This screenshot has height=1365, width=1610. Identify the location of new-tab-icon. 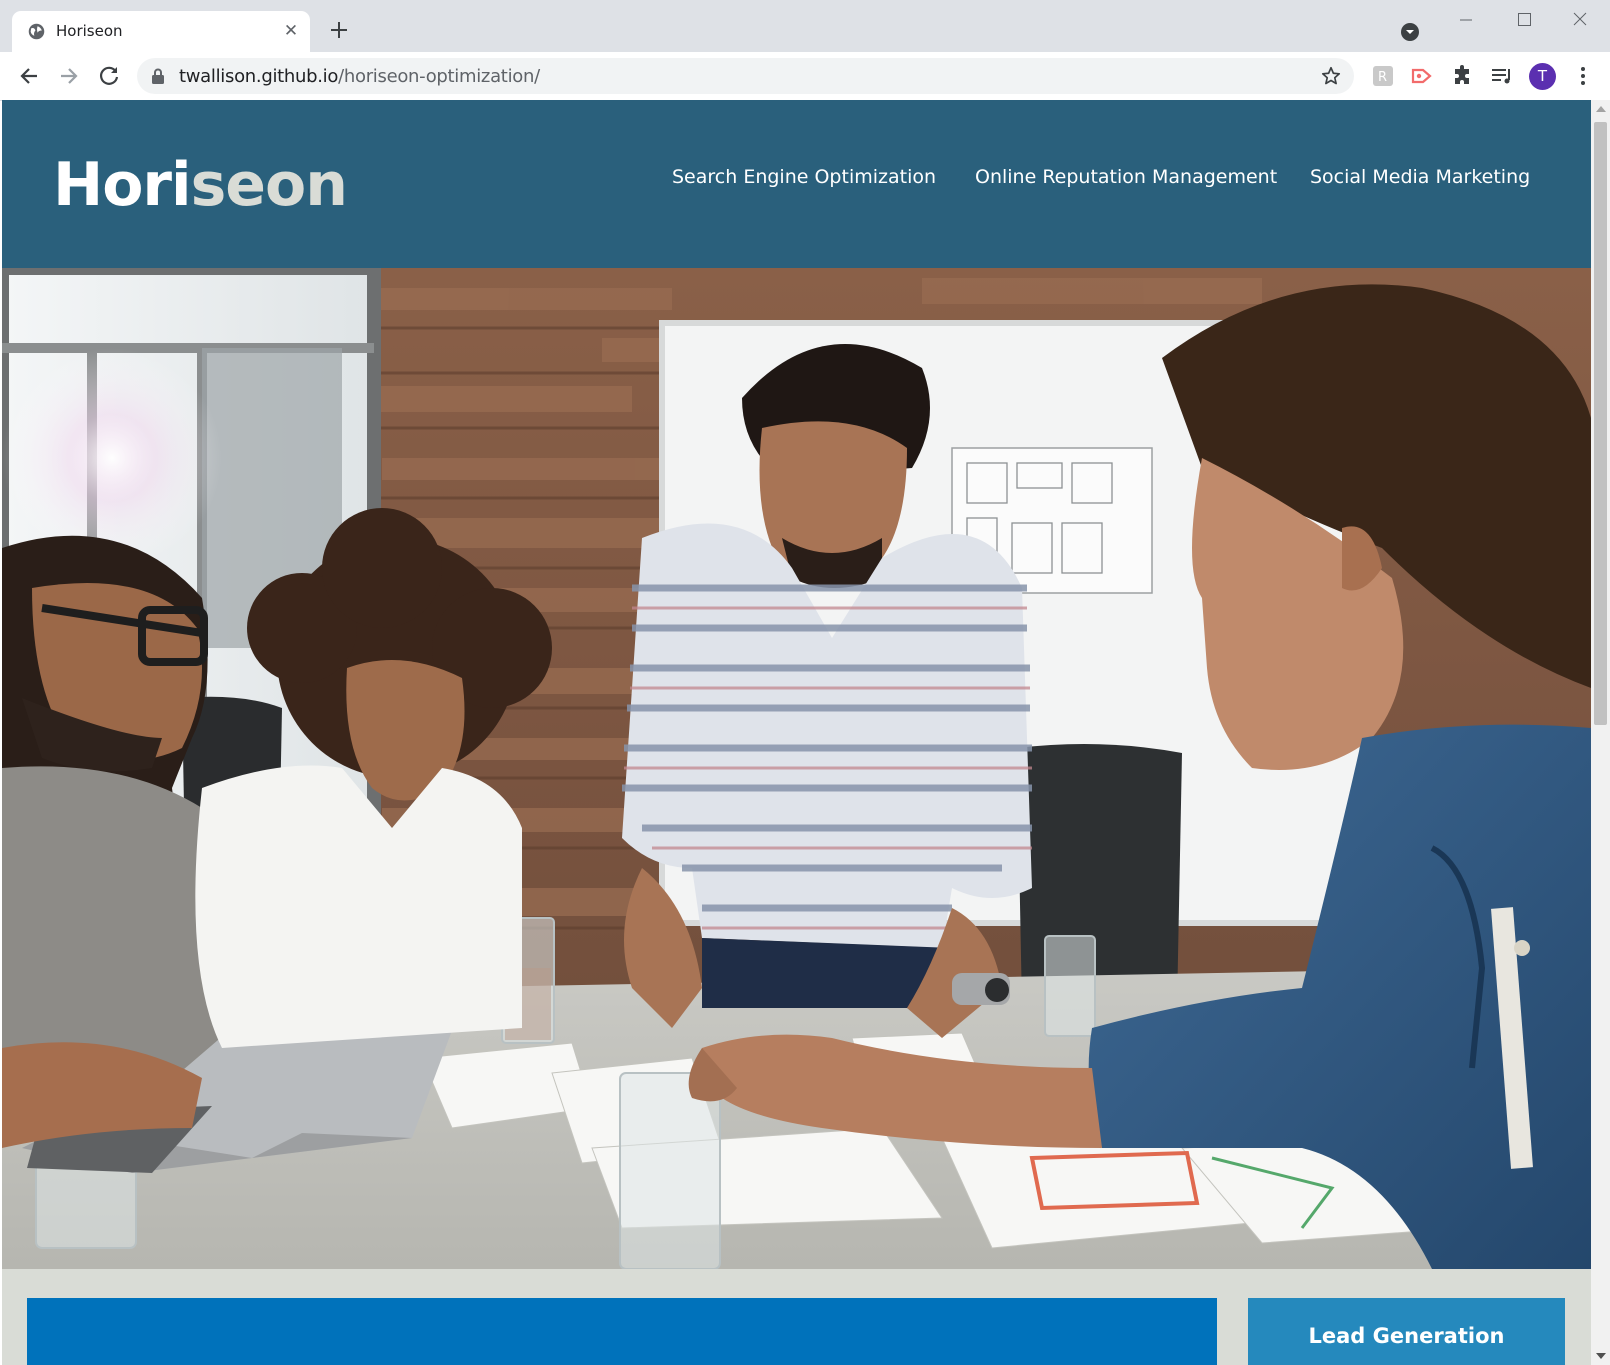
(339, 30).